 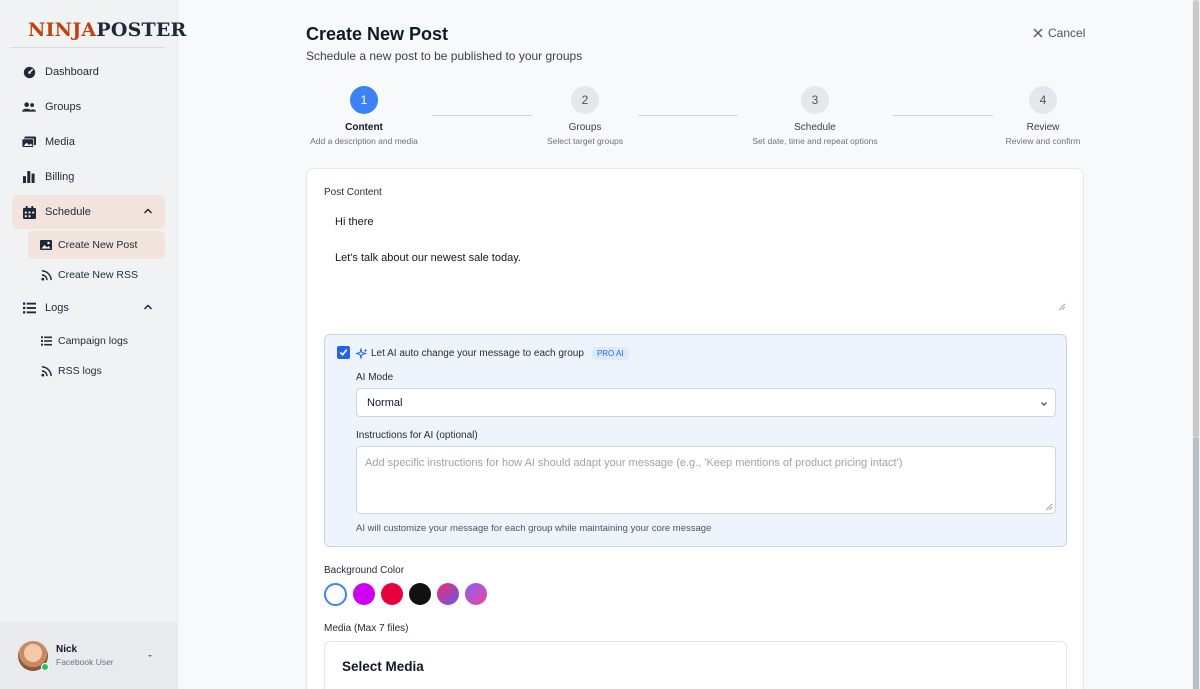 What do you see at coordinates (1196, 563) in the screenshot?
I see `scrollbar-thumb` at bounding box center [1196, 563].